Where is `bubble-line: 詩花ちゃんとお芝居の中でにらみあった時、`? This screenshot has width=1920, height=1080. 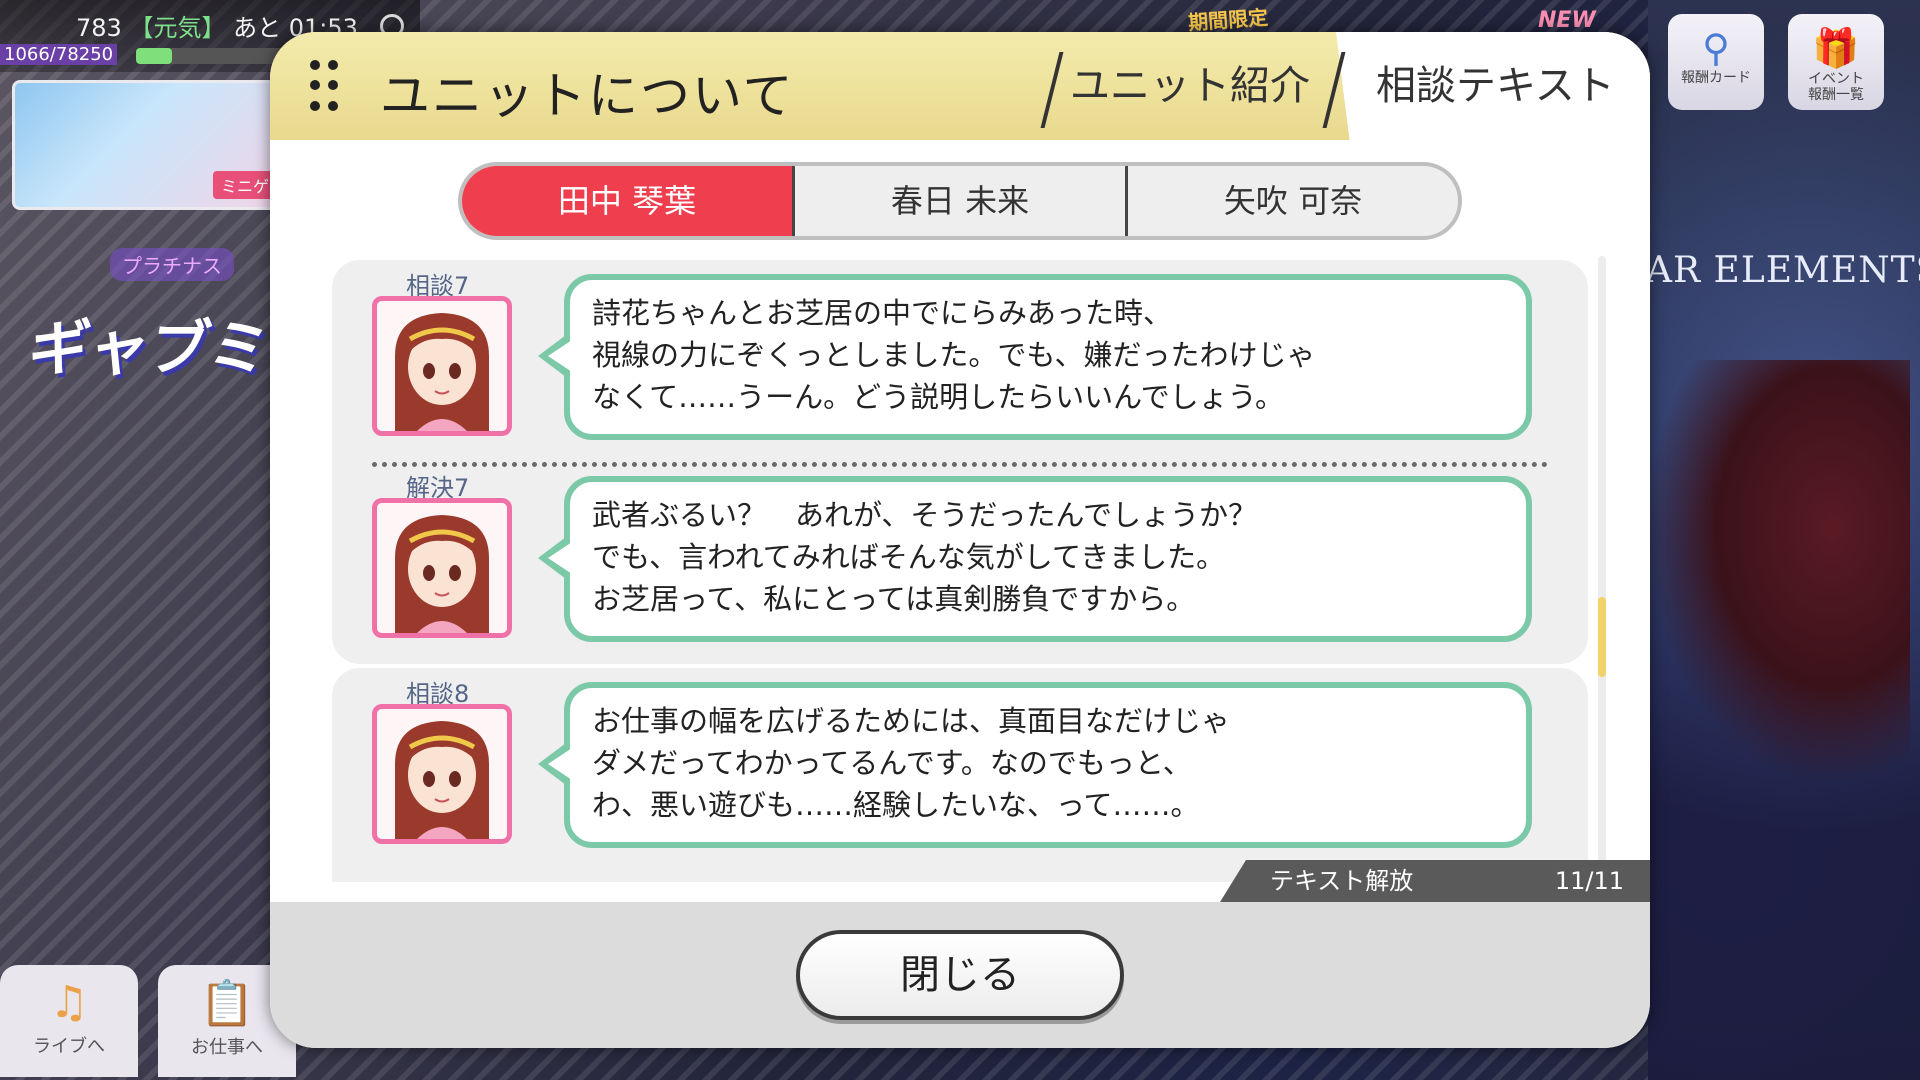
bubble-line: 詩花ちゃんとお芝居の中でにらみあった時、 is located at coordinates (882, 313).